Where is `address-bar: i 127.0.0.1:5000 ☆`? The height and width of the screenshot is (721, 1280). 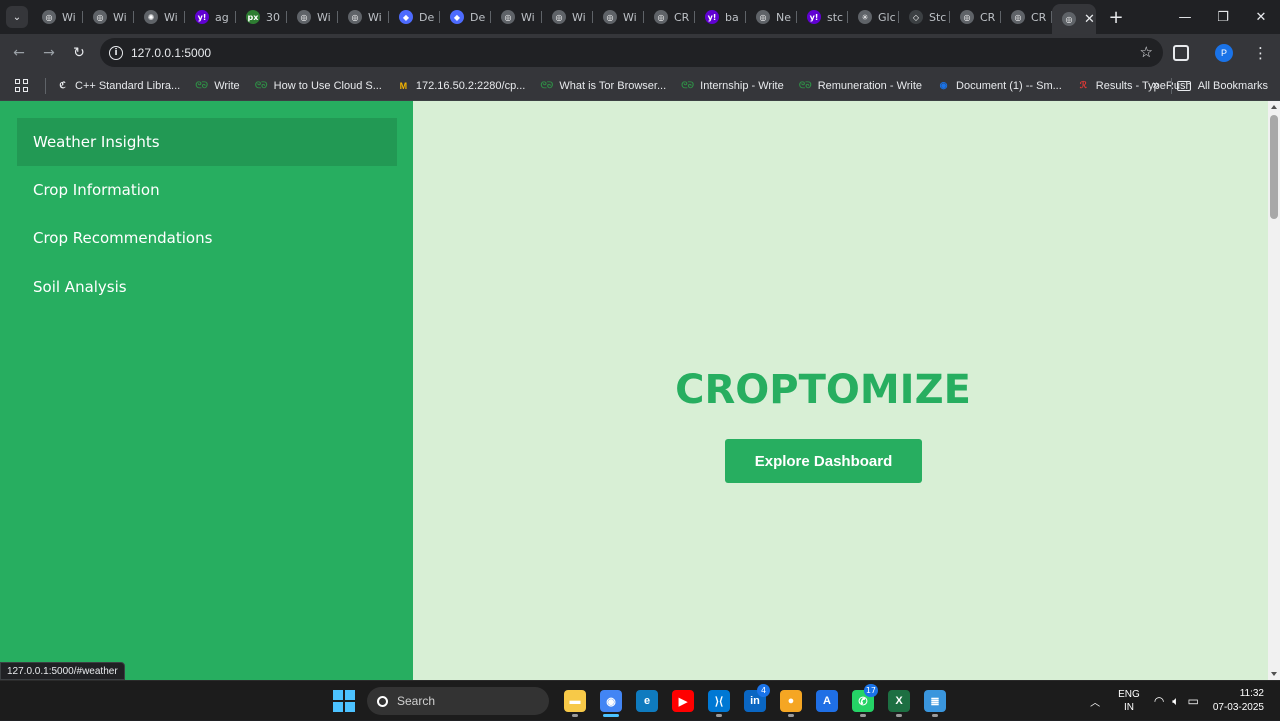 address-bar: i 127.0.0.1:5000 ☆ is located at coordinates (631, 52).